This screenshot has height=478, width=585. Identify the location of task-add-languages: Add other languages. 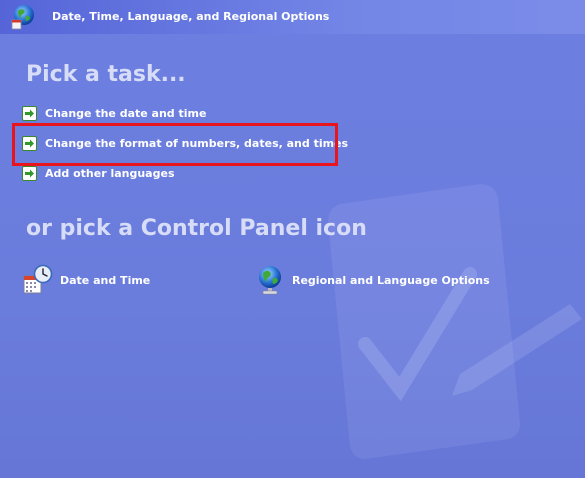
(98, 173).